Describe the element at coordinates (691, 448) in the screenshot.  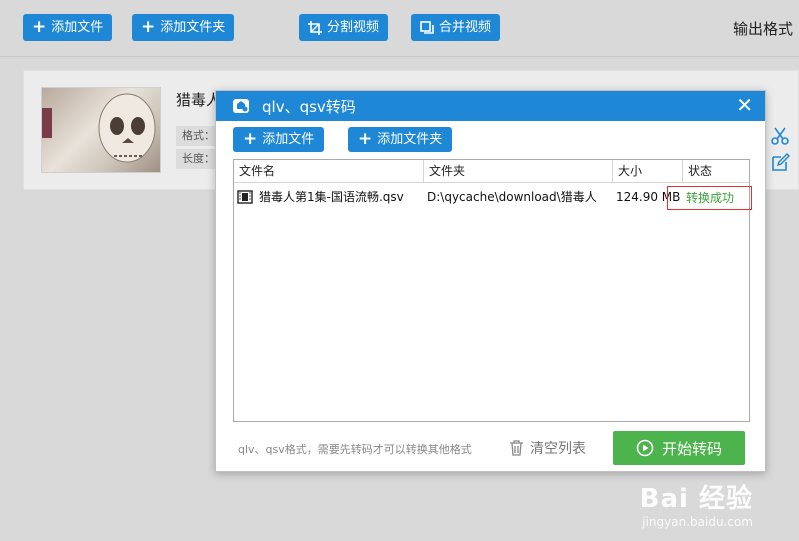
I see `start-convert-label: 开始转码` at that location.